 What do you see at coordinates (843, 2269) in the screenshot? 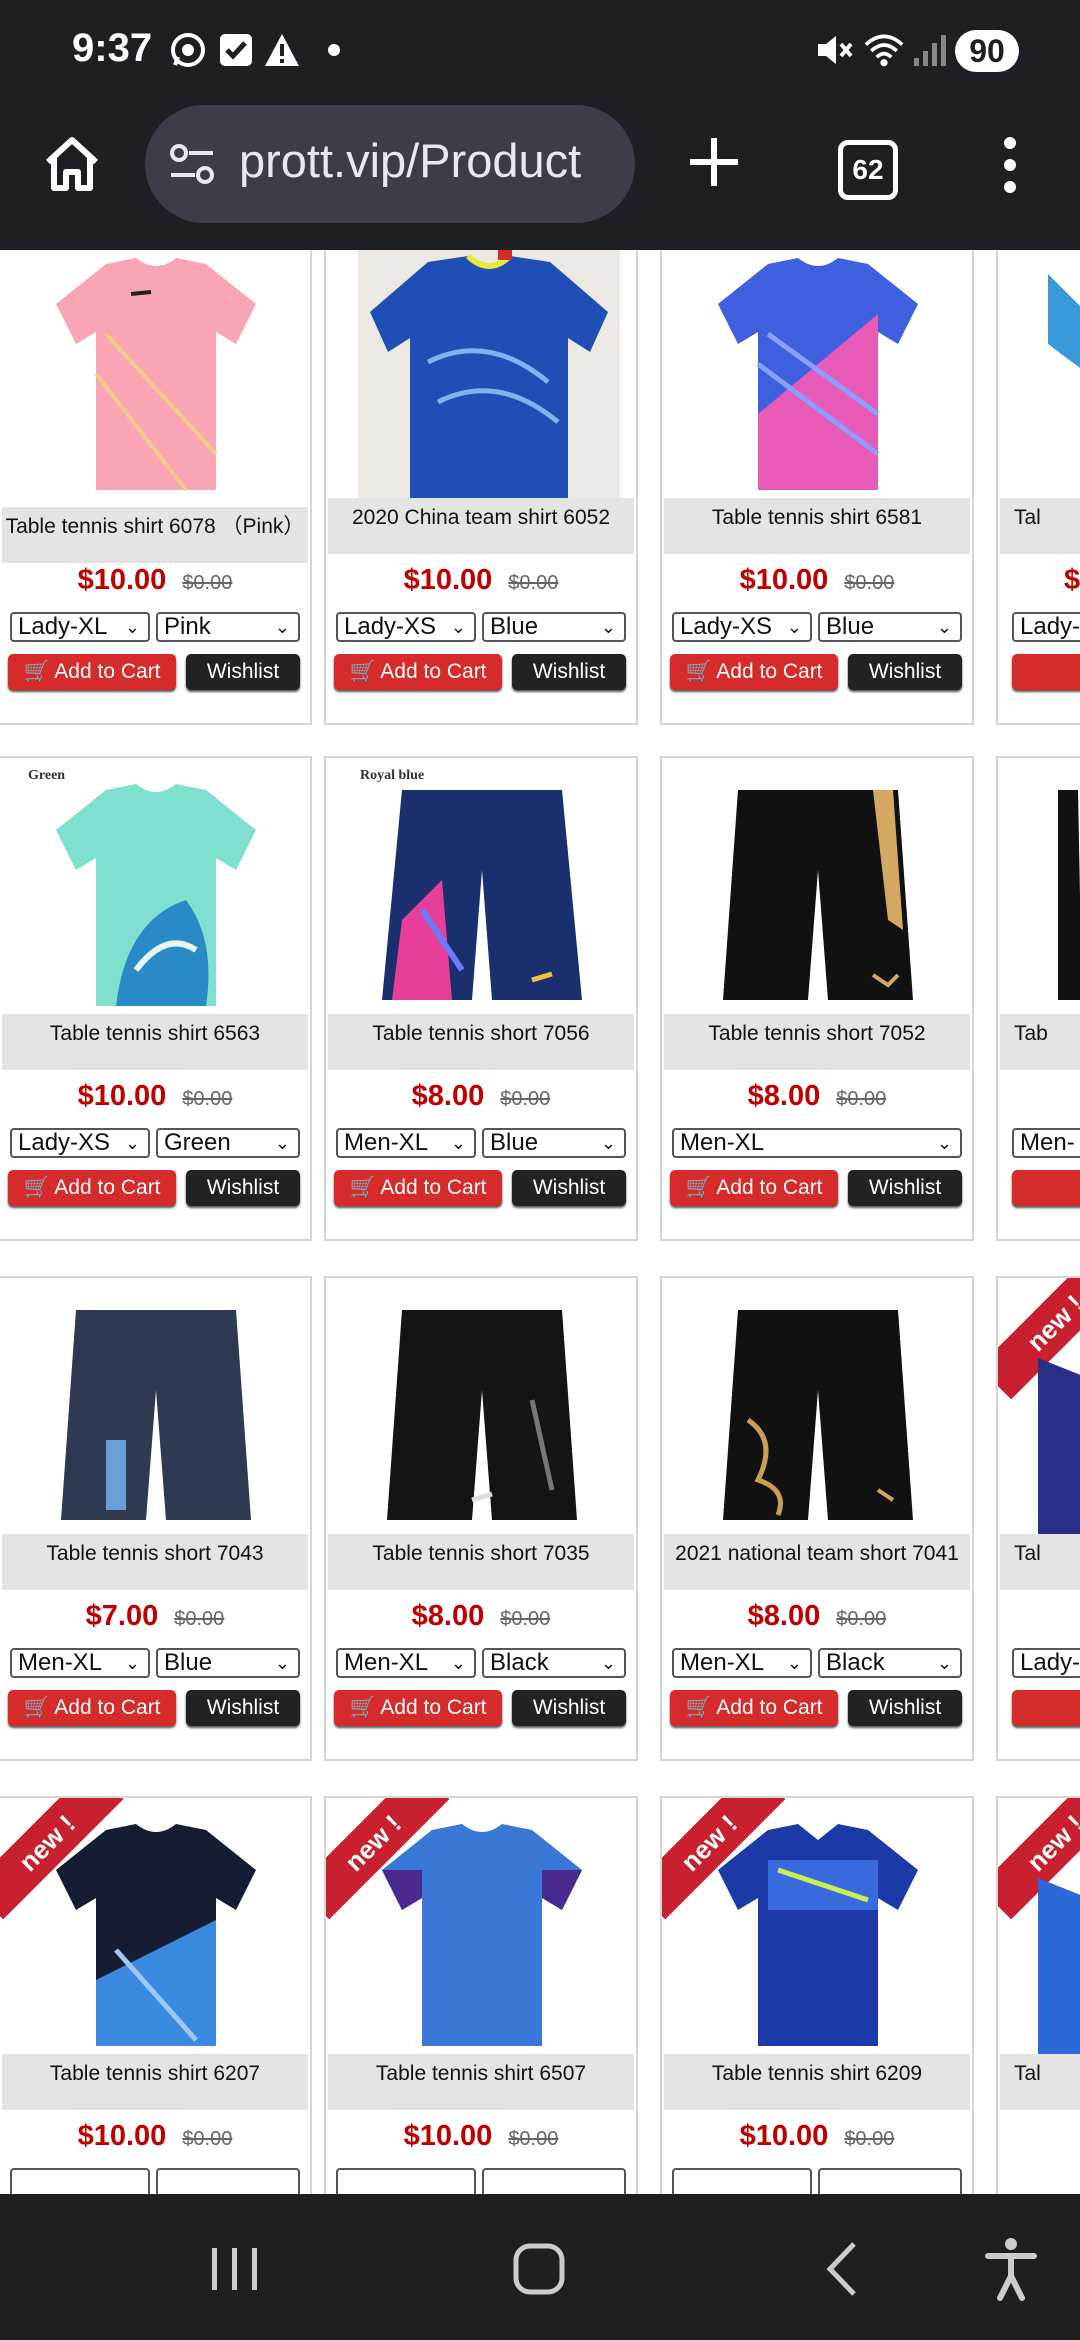
I see `back-icon` at bounding box center [843, 2269].